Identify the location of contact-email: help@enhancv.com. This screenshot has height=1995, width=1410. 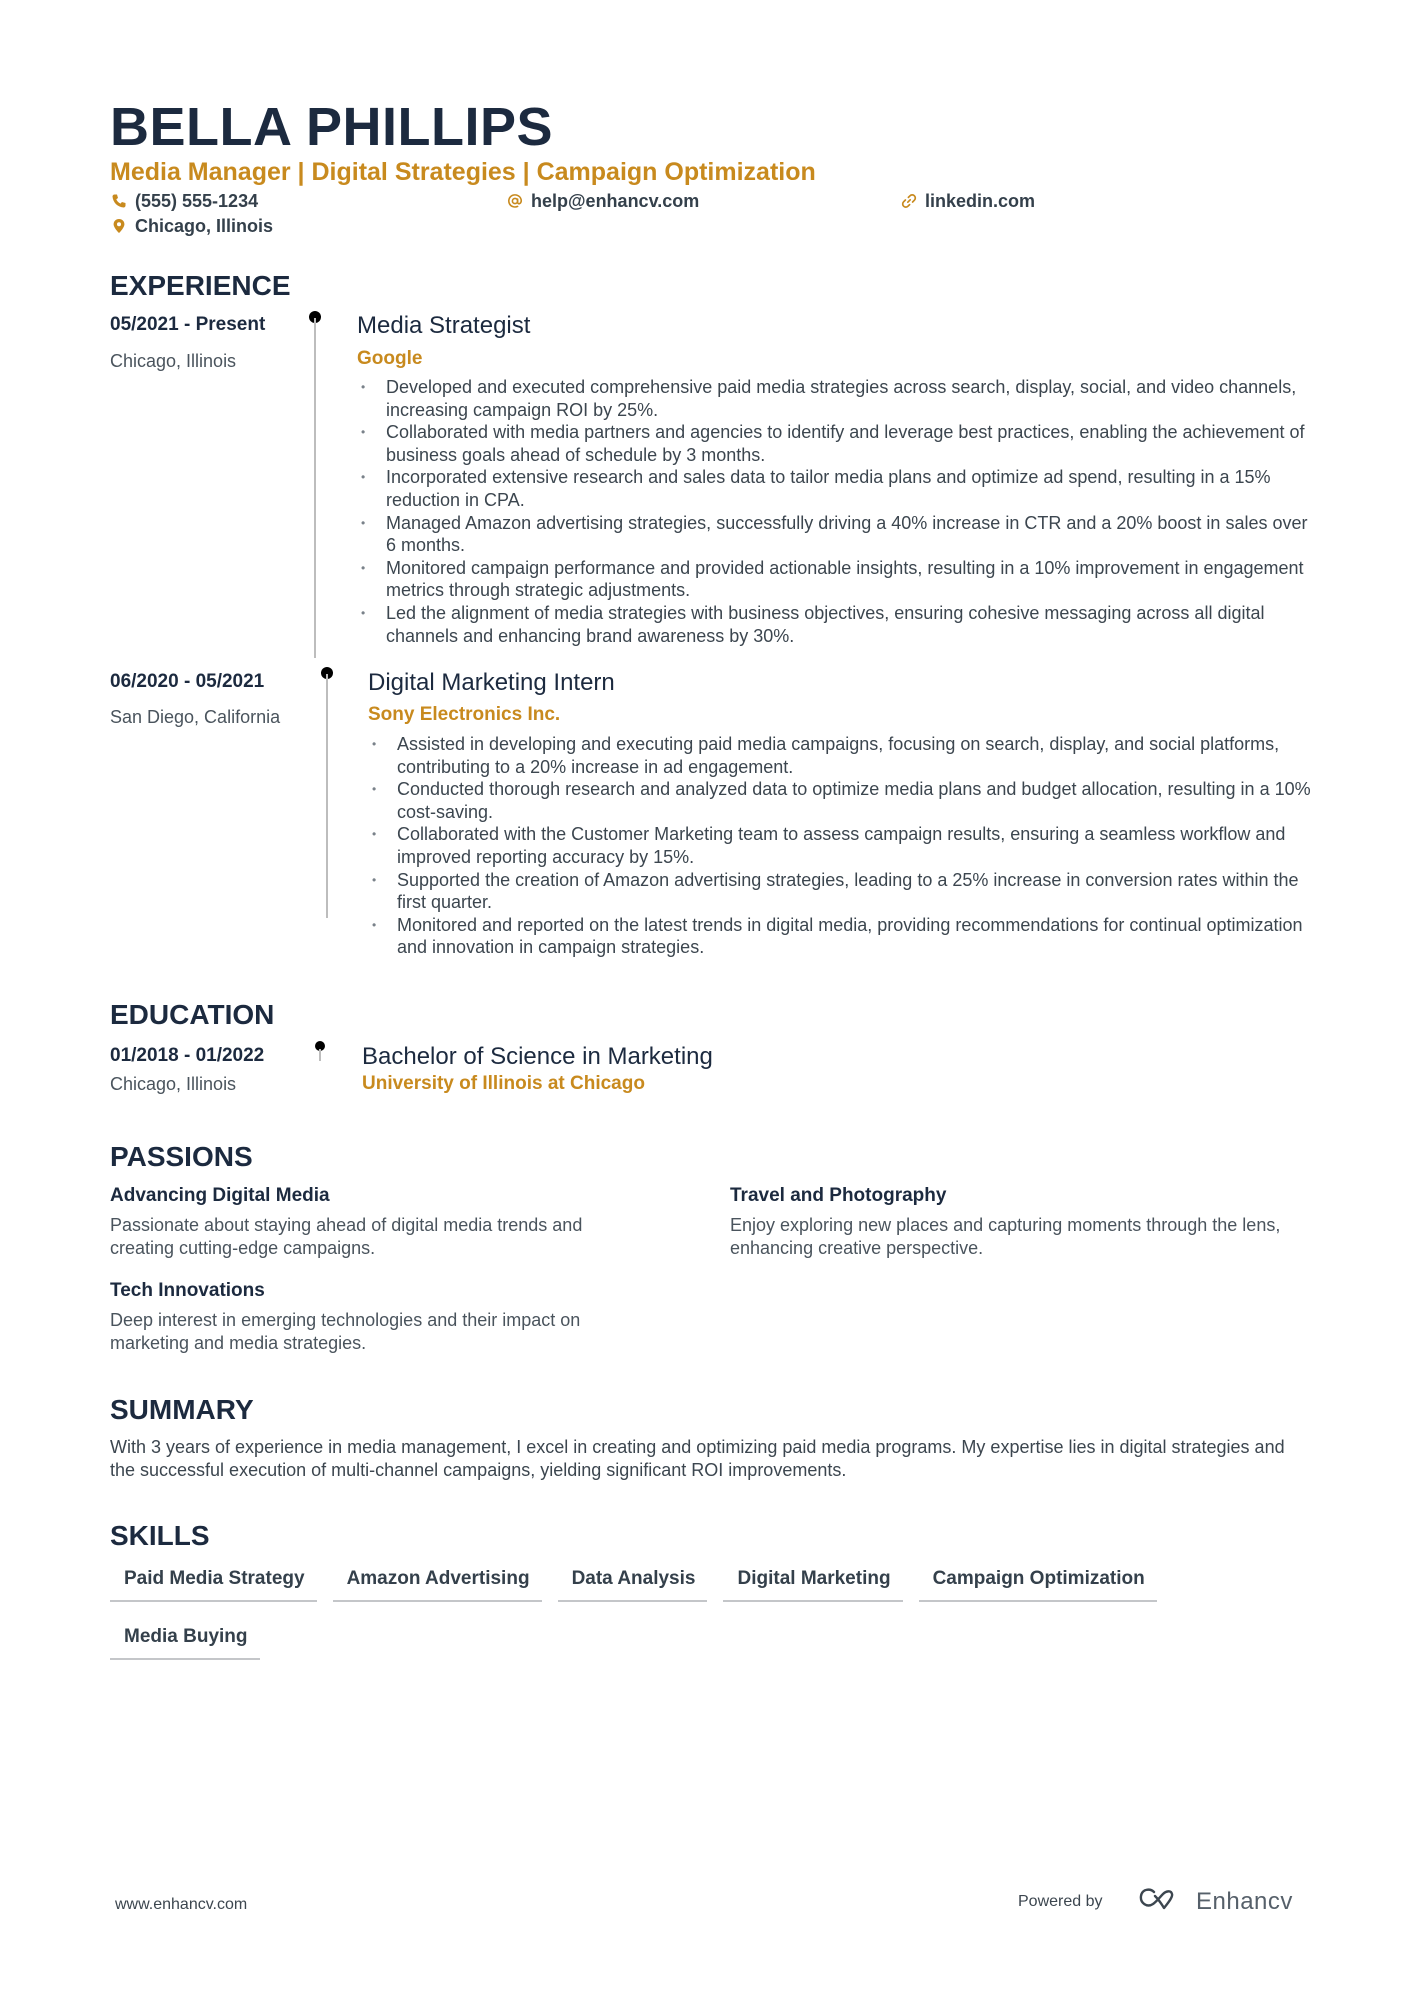
(603, 201).